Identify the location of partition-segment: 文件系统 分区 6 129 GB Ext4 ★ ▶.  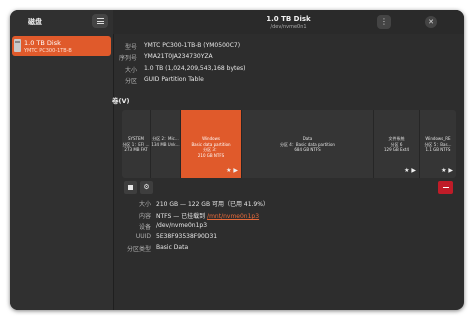
(397, 144).